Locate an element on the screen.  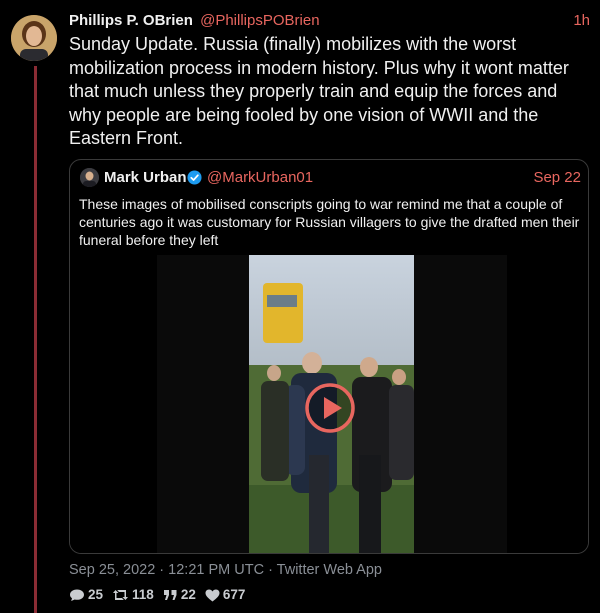
tweet-time: 1h is located at coordinates (581, 21).